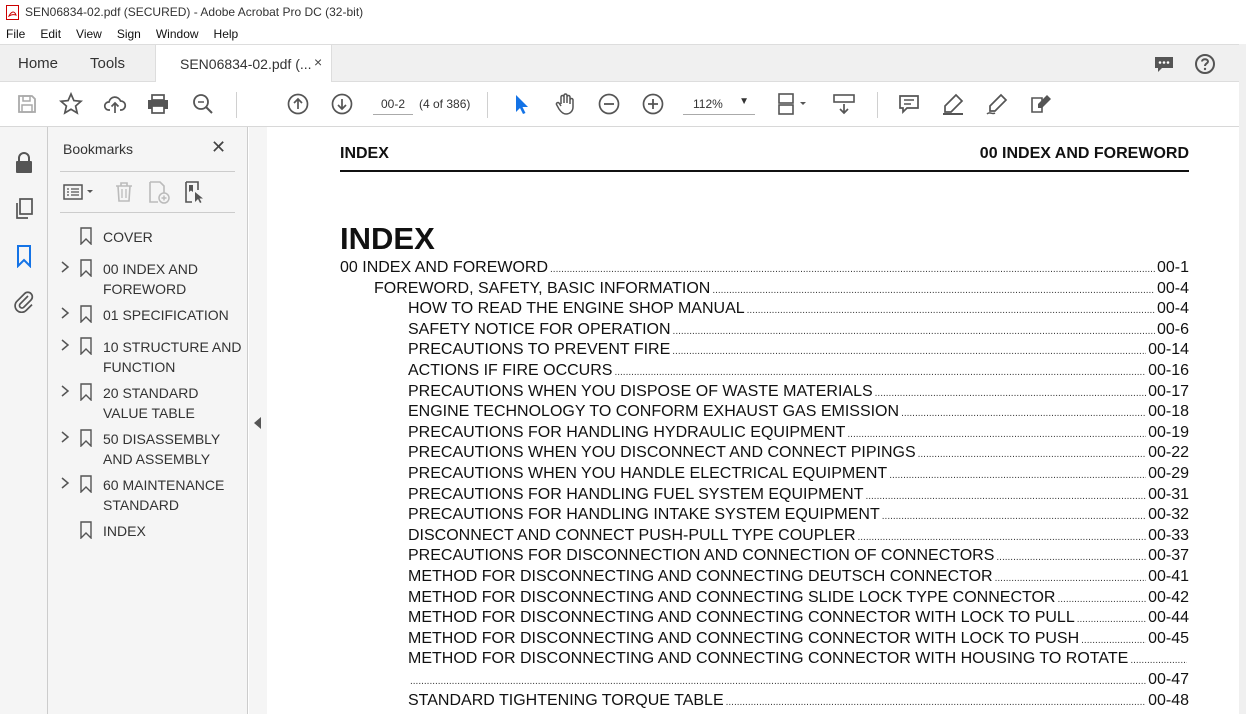 This screenshot has width=1246, height=714. What do you see at coordinates (243, 64) in the screenshot?
I see `tab-document: SEN06834-02.pdf (... ×` at bounding box center [243, 64].